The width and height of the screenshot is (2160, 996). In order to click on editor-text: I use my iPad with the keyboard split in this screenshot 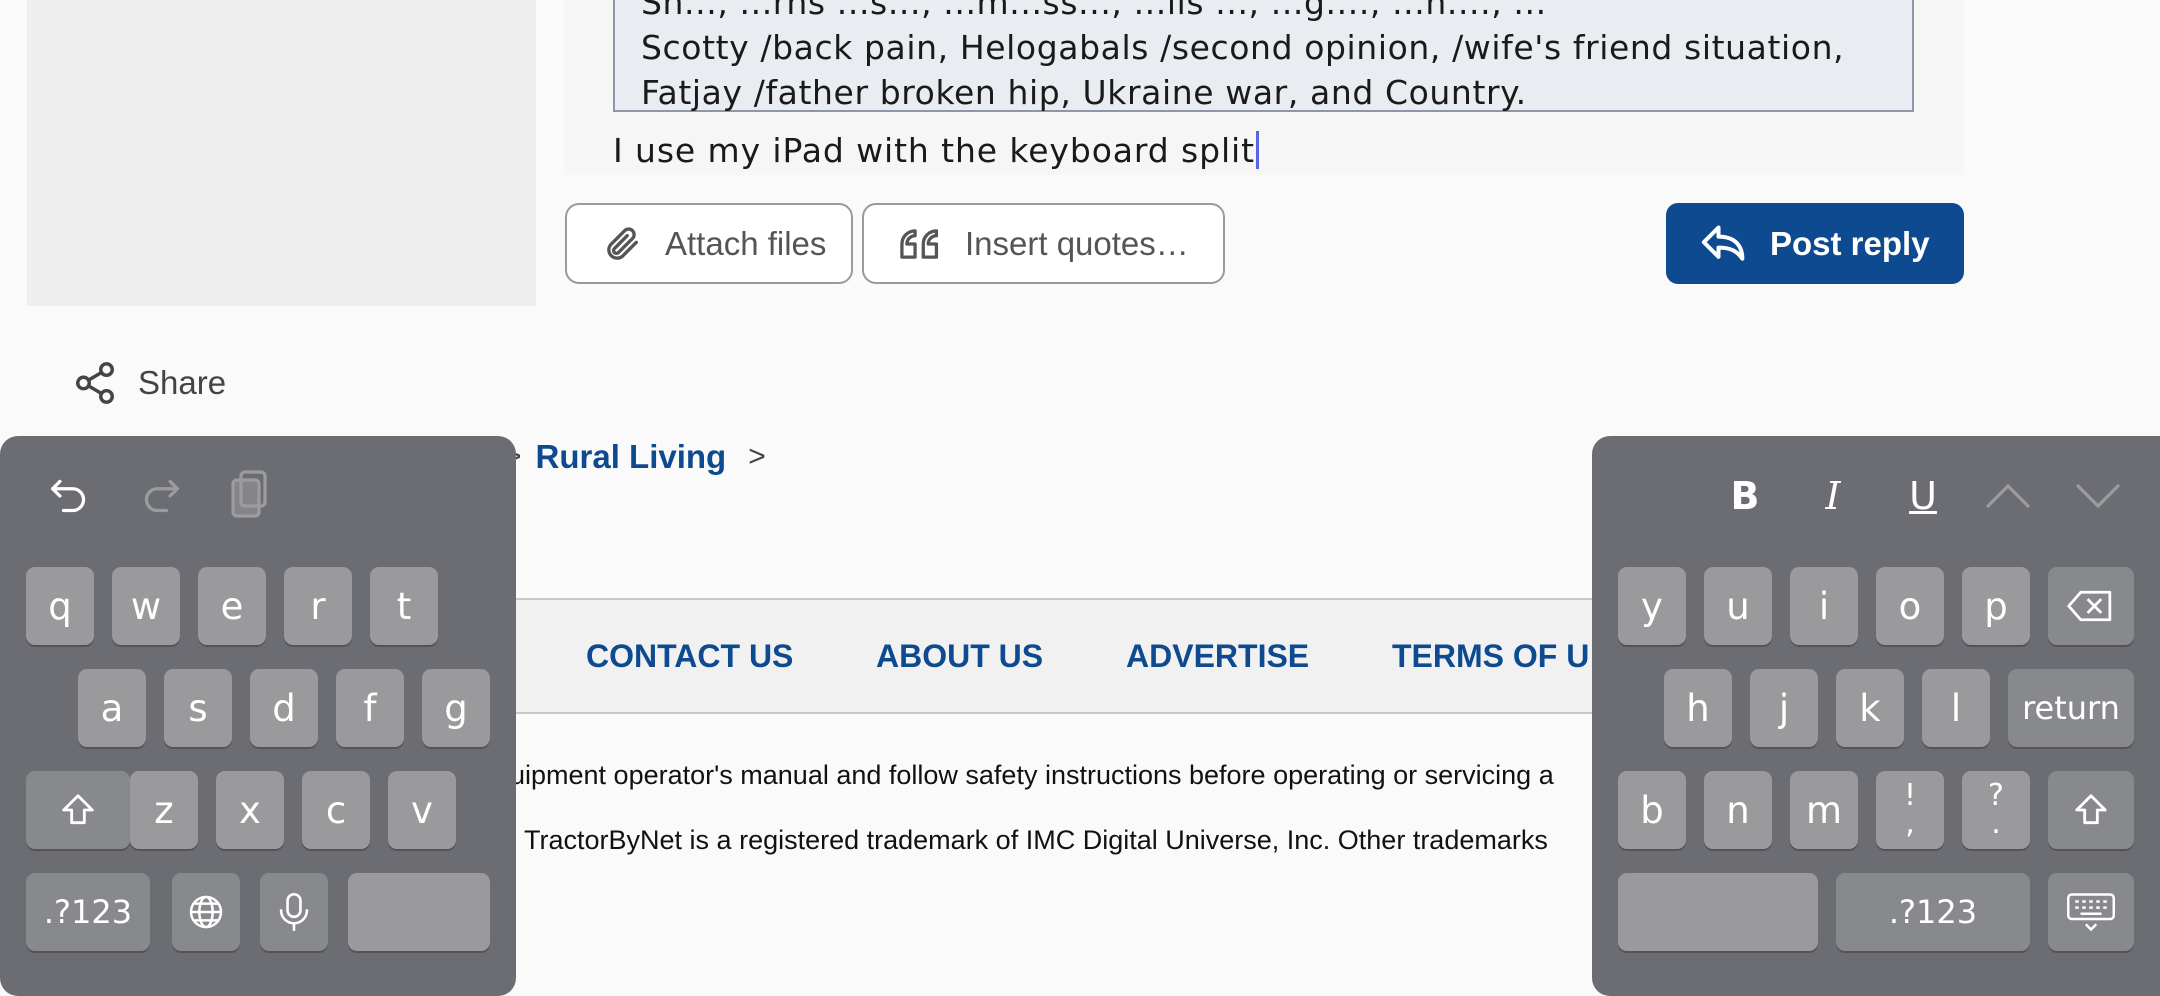, I will do `click(936, 150)`.